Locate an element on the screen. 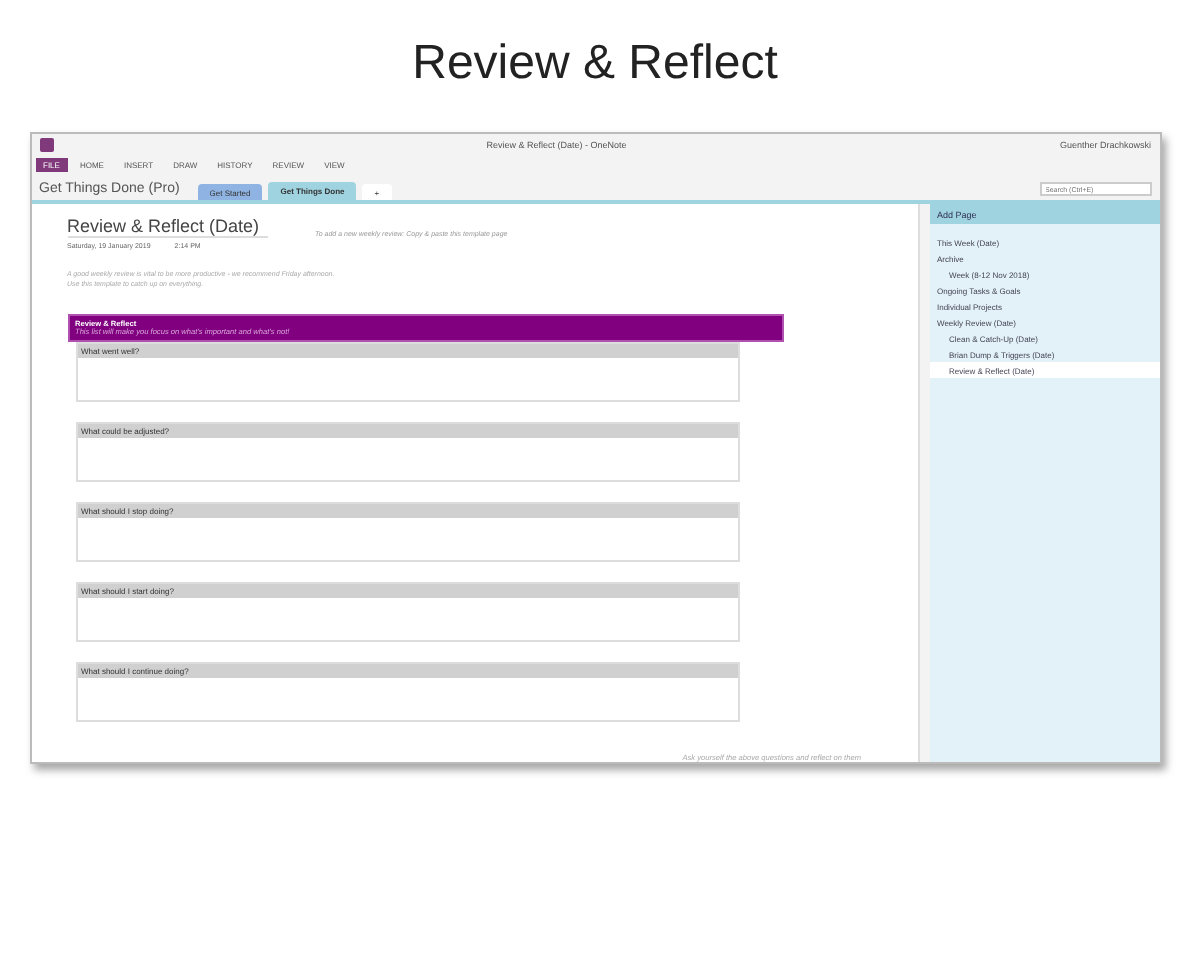 The height and width of the screenshot is (972, 1190). slide-title: Review & Reflect is located at coordinates (595, 64).